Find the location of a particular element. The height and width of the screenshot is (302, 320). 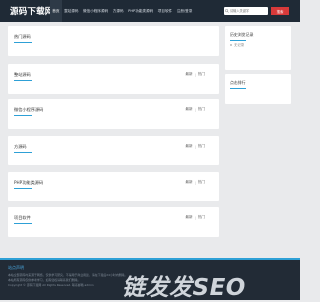

nav-item-site-source: 整站源码 is located at coordinates (71, 11).